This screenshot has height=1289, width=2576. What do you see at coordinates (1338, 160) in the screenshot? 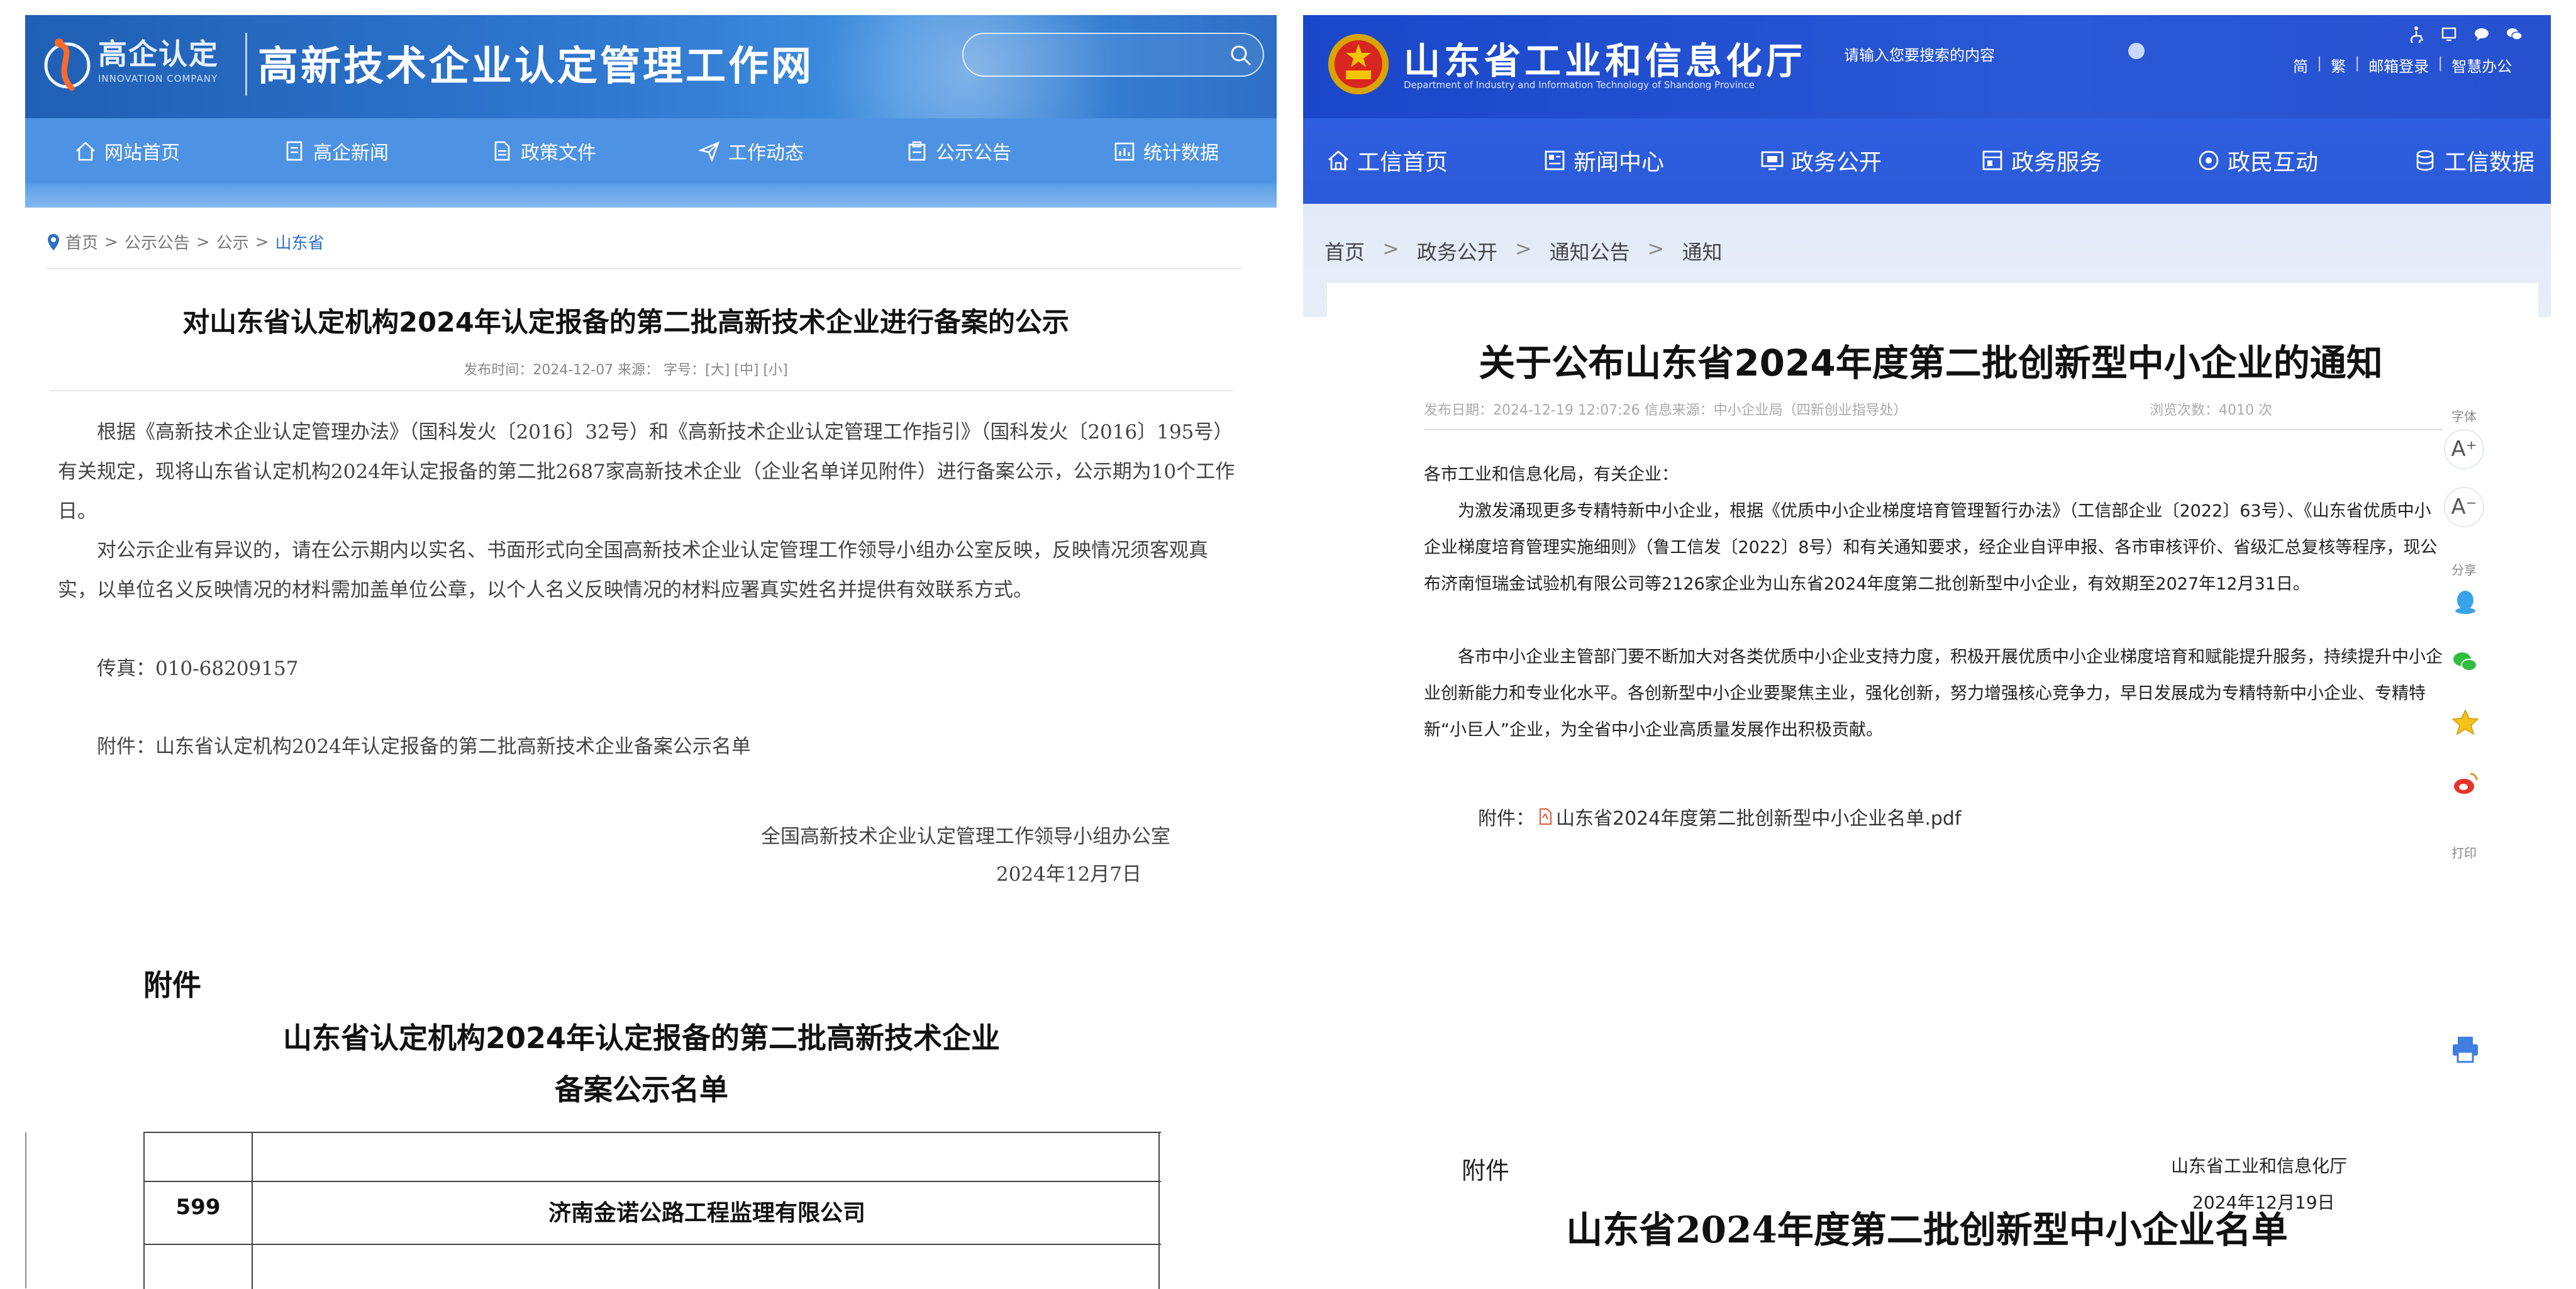
I see `home-icon` at bounding box center [1338, 160].